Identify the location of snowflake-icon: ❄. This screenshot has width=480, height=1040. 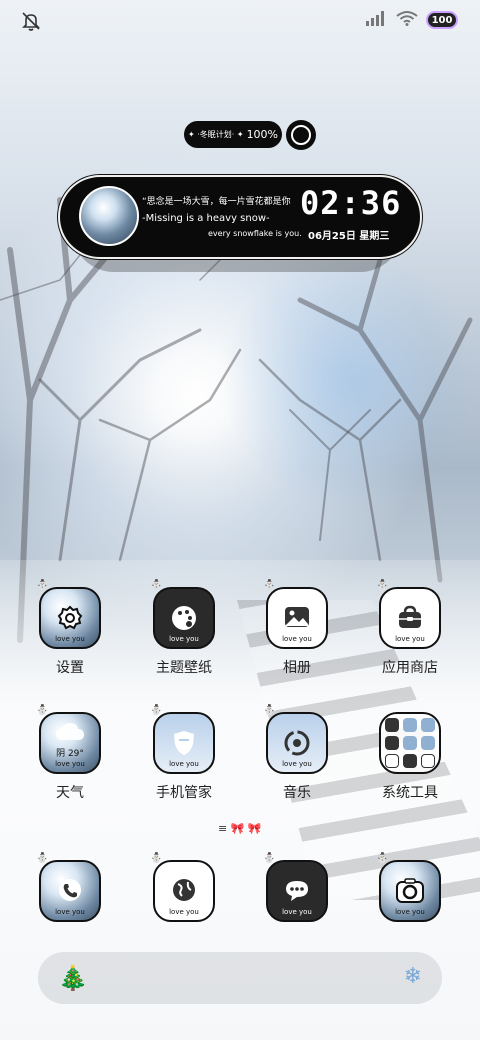
(413, 976).